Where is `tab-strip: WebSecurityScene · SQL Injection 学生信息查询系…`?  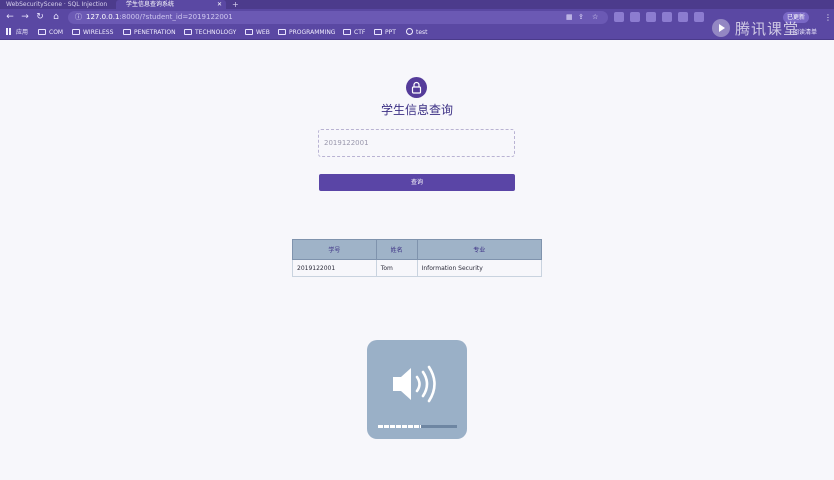
tab-strip: WebSecurityScene · SQL Injection 学生信息查询系… is located at coordinates (417, 4).